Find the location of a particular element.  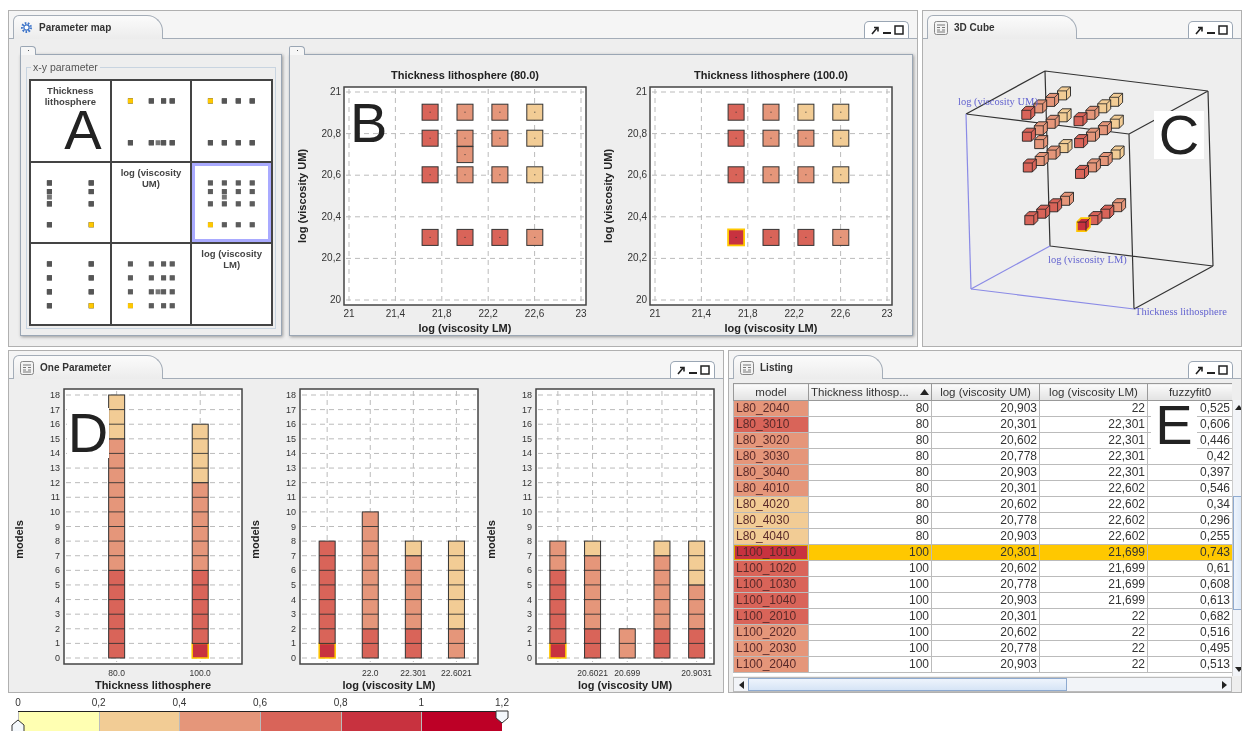

panel-tab: Parameter map is located at coordinates (88, 27).